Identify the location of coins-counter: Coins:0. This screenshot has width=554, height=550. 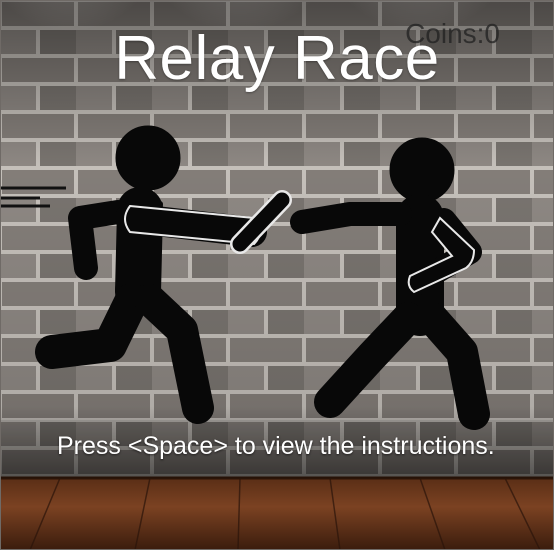
(452, 33).